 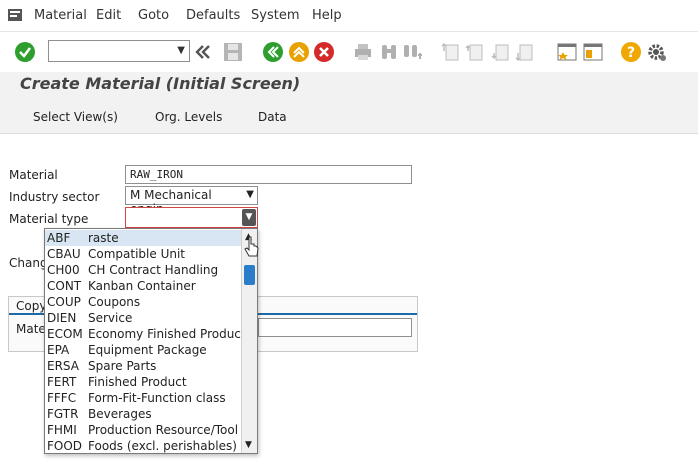 I want to click on option-code: FGTR, so click(x=63, y=414).